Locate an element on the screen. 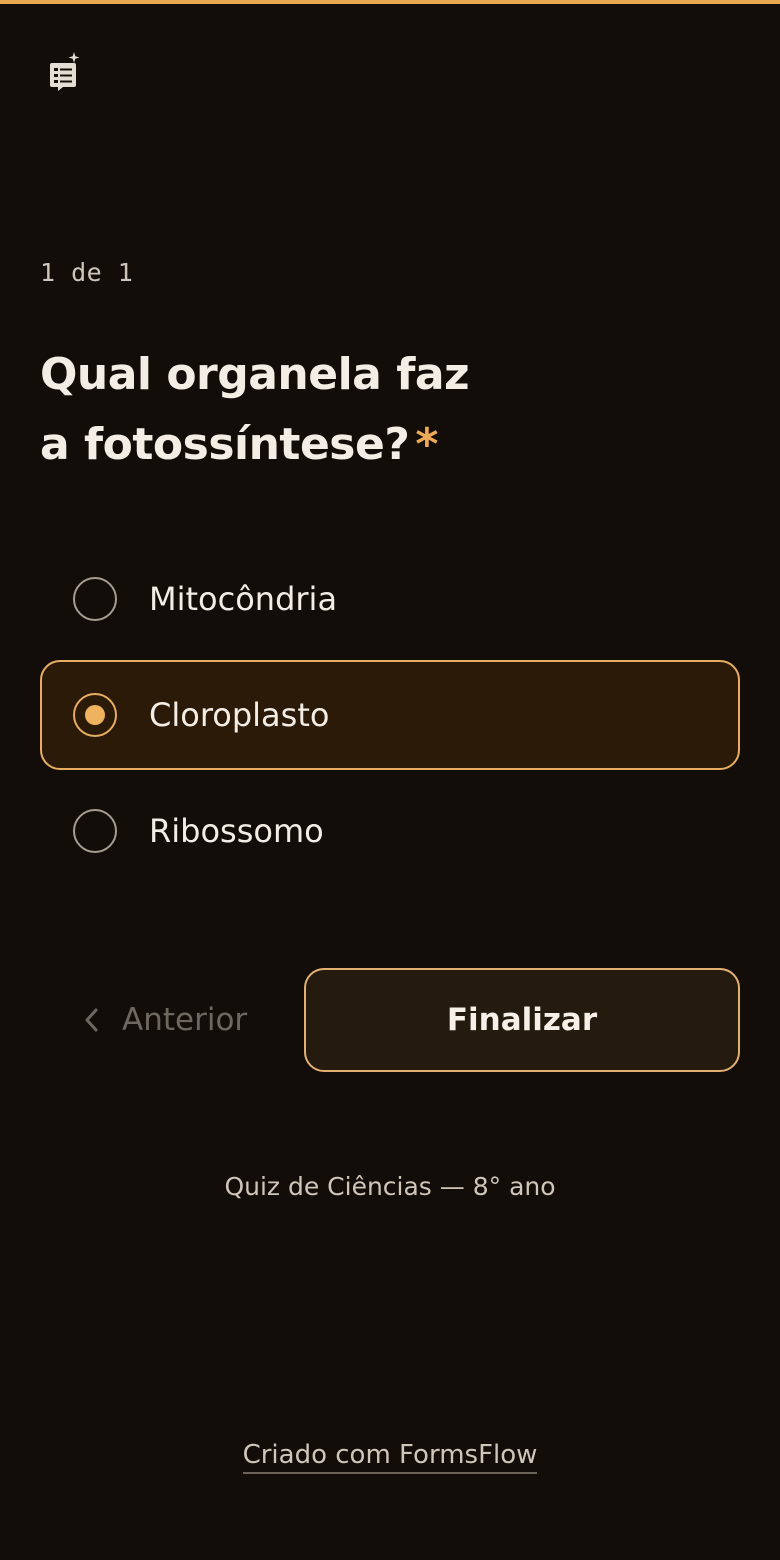 Image resolution: width=780 pixels, height=1560 pixels. option-ribossomo: Ribossomo is located at coordinates (390, 831).